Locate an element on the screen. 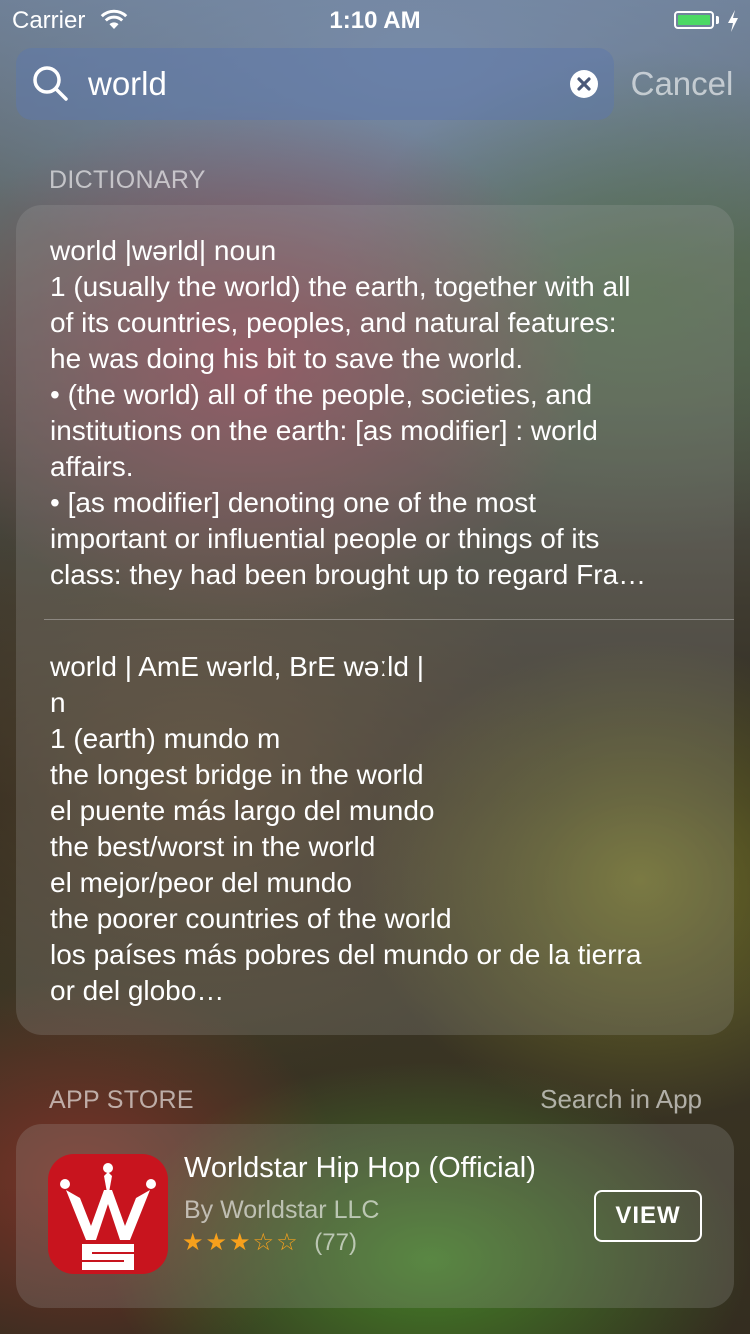 This screenshot has width=750, height=1334. battery-level is located at coordinates (694, 20).